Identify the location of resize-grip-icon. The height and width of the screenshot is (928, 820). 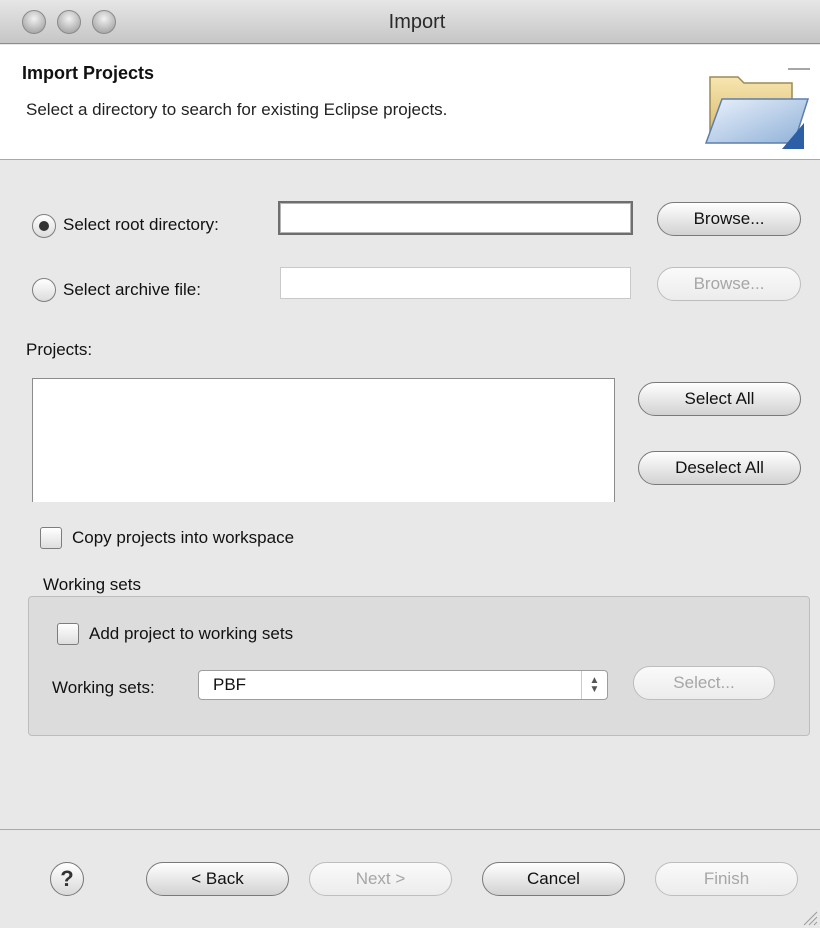
(809, 917).